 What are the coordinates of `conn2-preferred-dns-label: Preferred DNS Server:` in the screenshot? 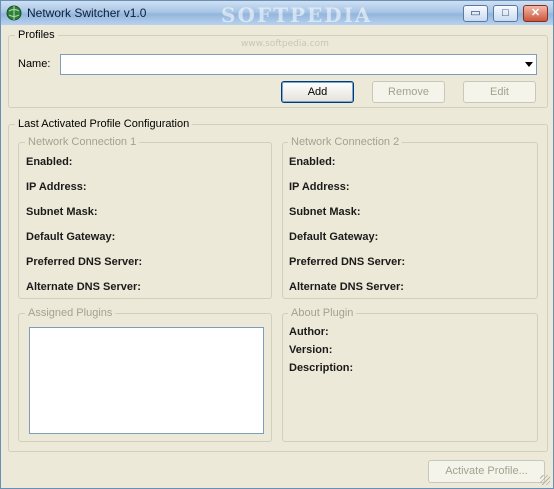 It's located at (347, 262).